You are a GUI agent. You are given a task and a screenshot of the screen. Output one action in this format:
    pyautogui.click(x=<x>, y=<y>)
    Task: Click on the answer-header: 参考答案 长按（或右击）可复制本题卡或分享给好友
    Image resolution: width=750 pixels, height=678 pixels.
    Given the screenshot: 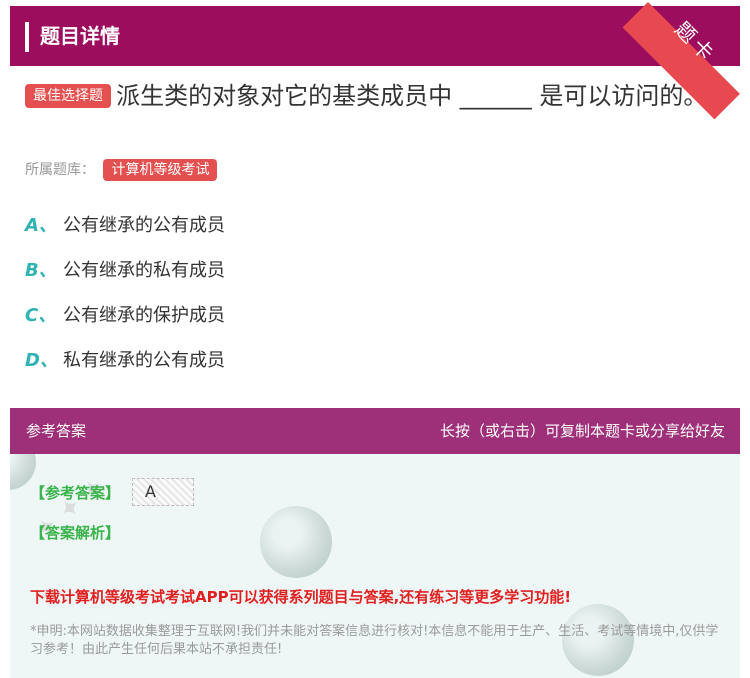 What is the action you would take?
    pyautogui.click(x=375, y=431)
    